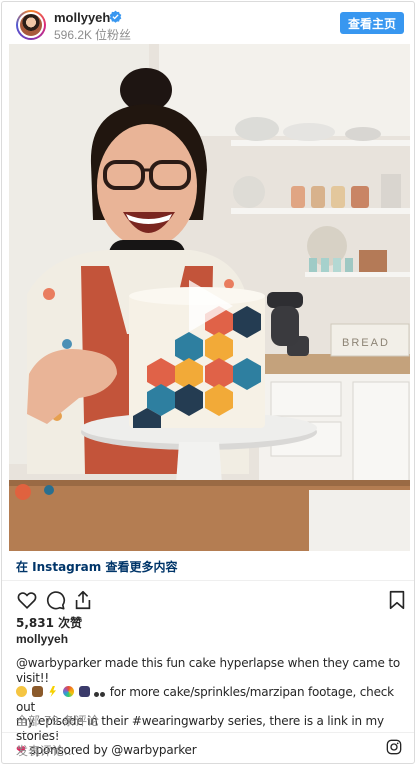 The height and width of the screenshot is (765, 416). What do you see at coordinates (208, 23) in the screenshot?
I see `post-header: mollyyeh 596.2K 位粉丝 查看主页` at bounding box center [208, 23].